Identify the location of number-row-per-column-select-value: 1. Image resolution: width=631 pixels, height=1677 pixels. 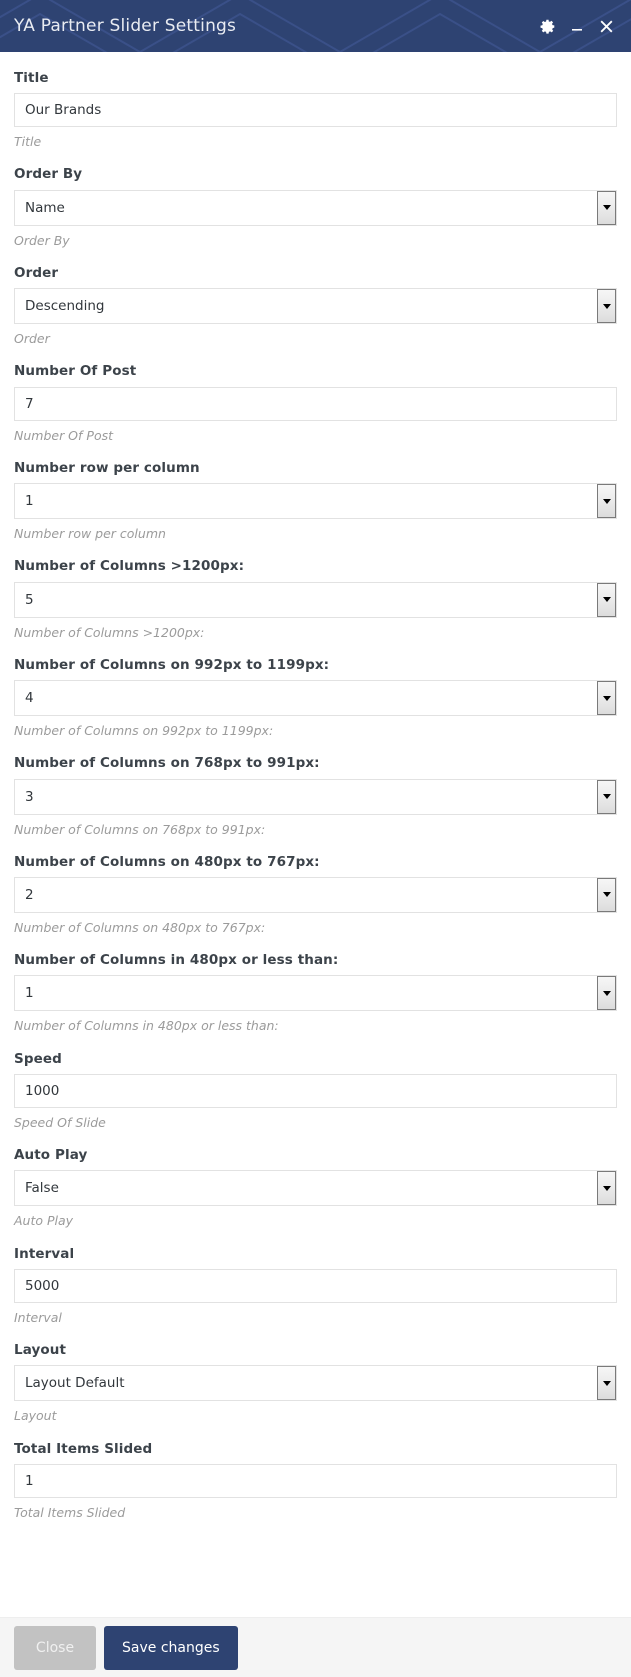
(315, 501).